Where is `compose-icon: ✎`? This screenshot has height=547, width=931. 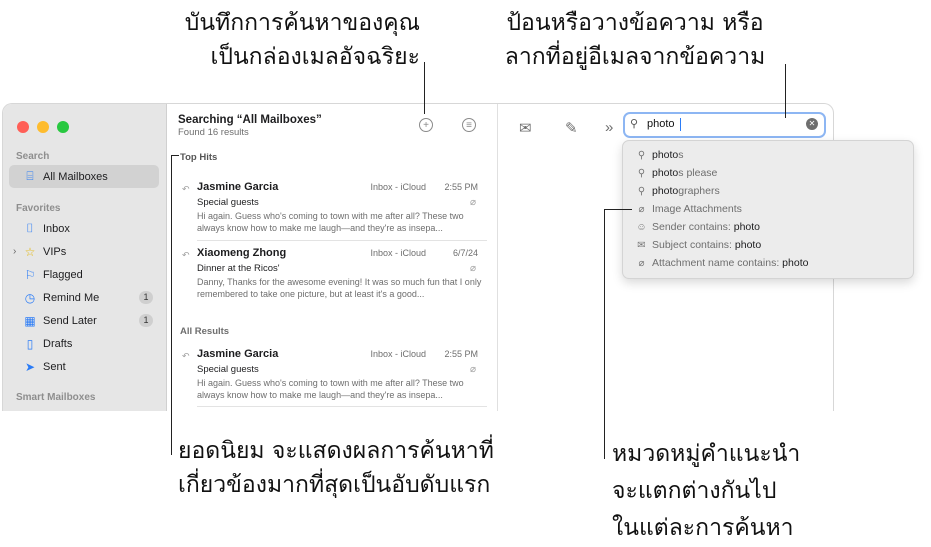
compose-icon: ✎ is located at coordinates (571, 128).